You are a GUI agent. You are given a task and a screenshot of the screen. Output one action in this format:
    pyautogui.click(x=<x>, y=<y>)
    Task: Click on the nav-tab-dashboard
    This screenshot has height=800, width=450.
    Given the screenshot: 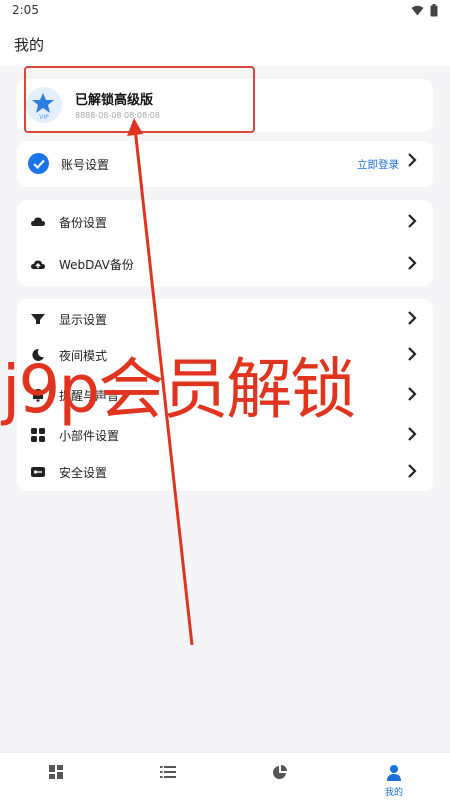 What is the action you would take?
    pyautogui.click(x=56, y=776)
    